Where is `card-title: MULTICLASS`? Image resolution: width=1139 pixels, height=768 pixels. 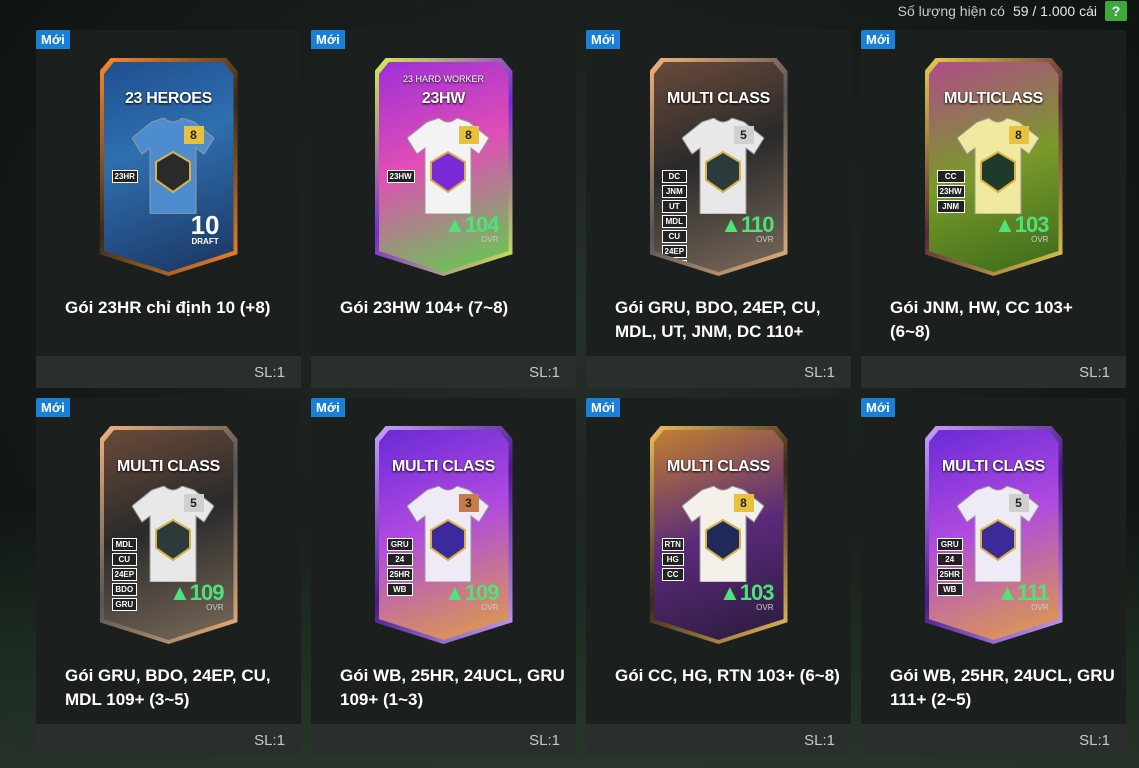 card-title: MULTICLASS is located at coordinates (993, 98).